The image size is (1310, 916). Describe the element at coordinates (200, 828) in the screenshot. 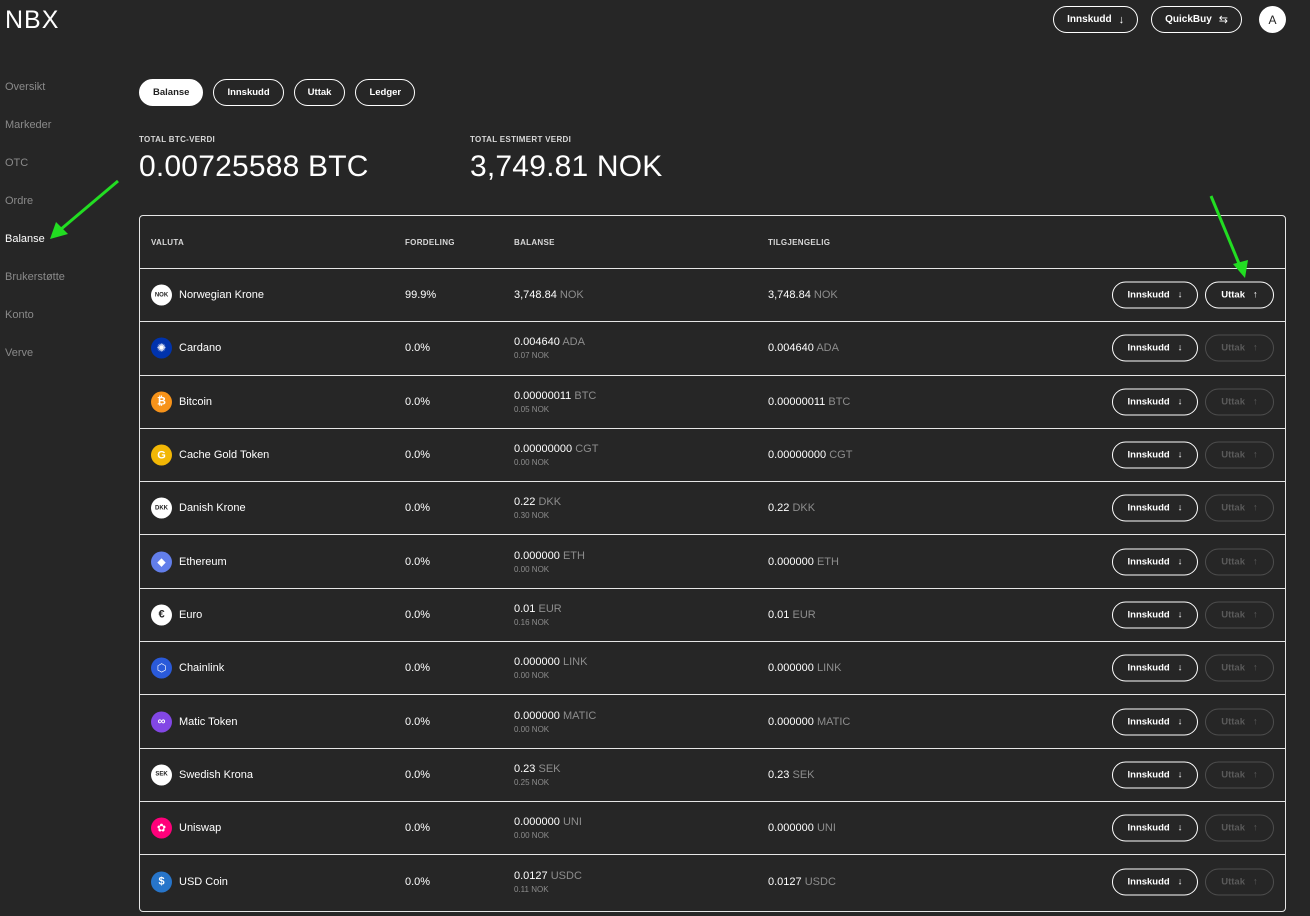

I see `currency-name: Uniswap` at that location.